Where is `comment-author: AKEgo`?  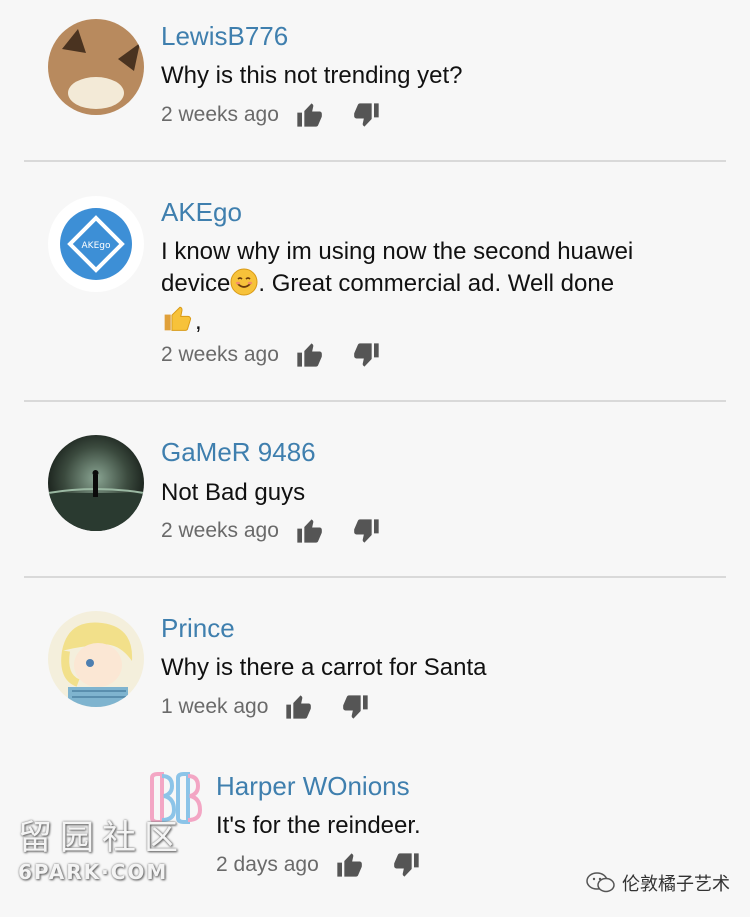
comment-author: AKEgo is located at coordinates (201, 212).